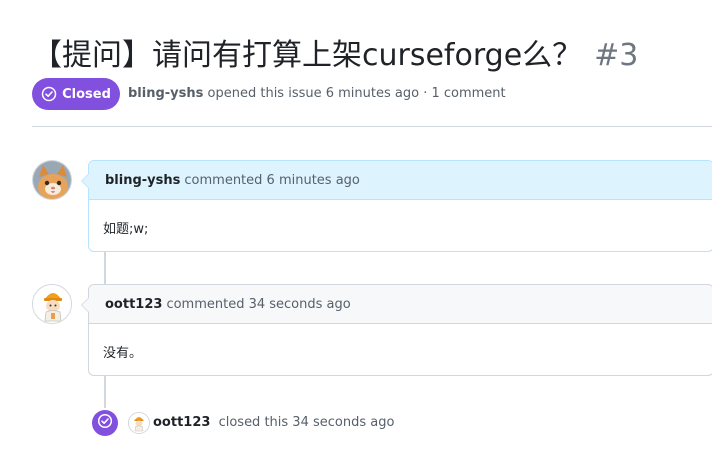 Image resolution: width=712 pixels, height=454 pixels. I want to click on comment-body: 没有。, so click(123, 353).